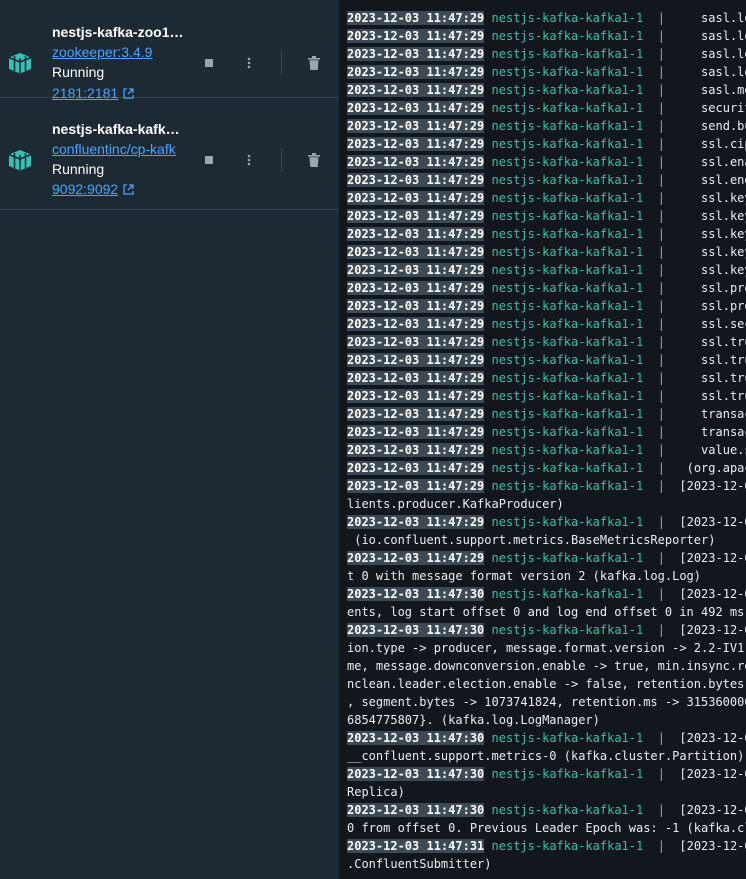 This screenshot has width=746, height=879. I want to click on port-mapping: 2181:2181, so click(85, 93).